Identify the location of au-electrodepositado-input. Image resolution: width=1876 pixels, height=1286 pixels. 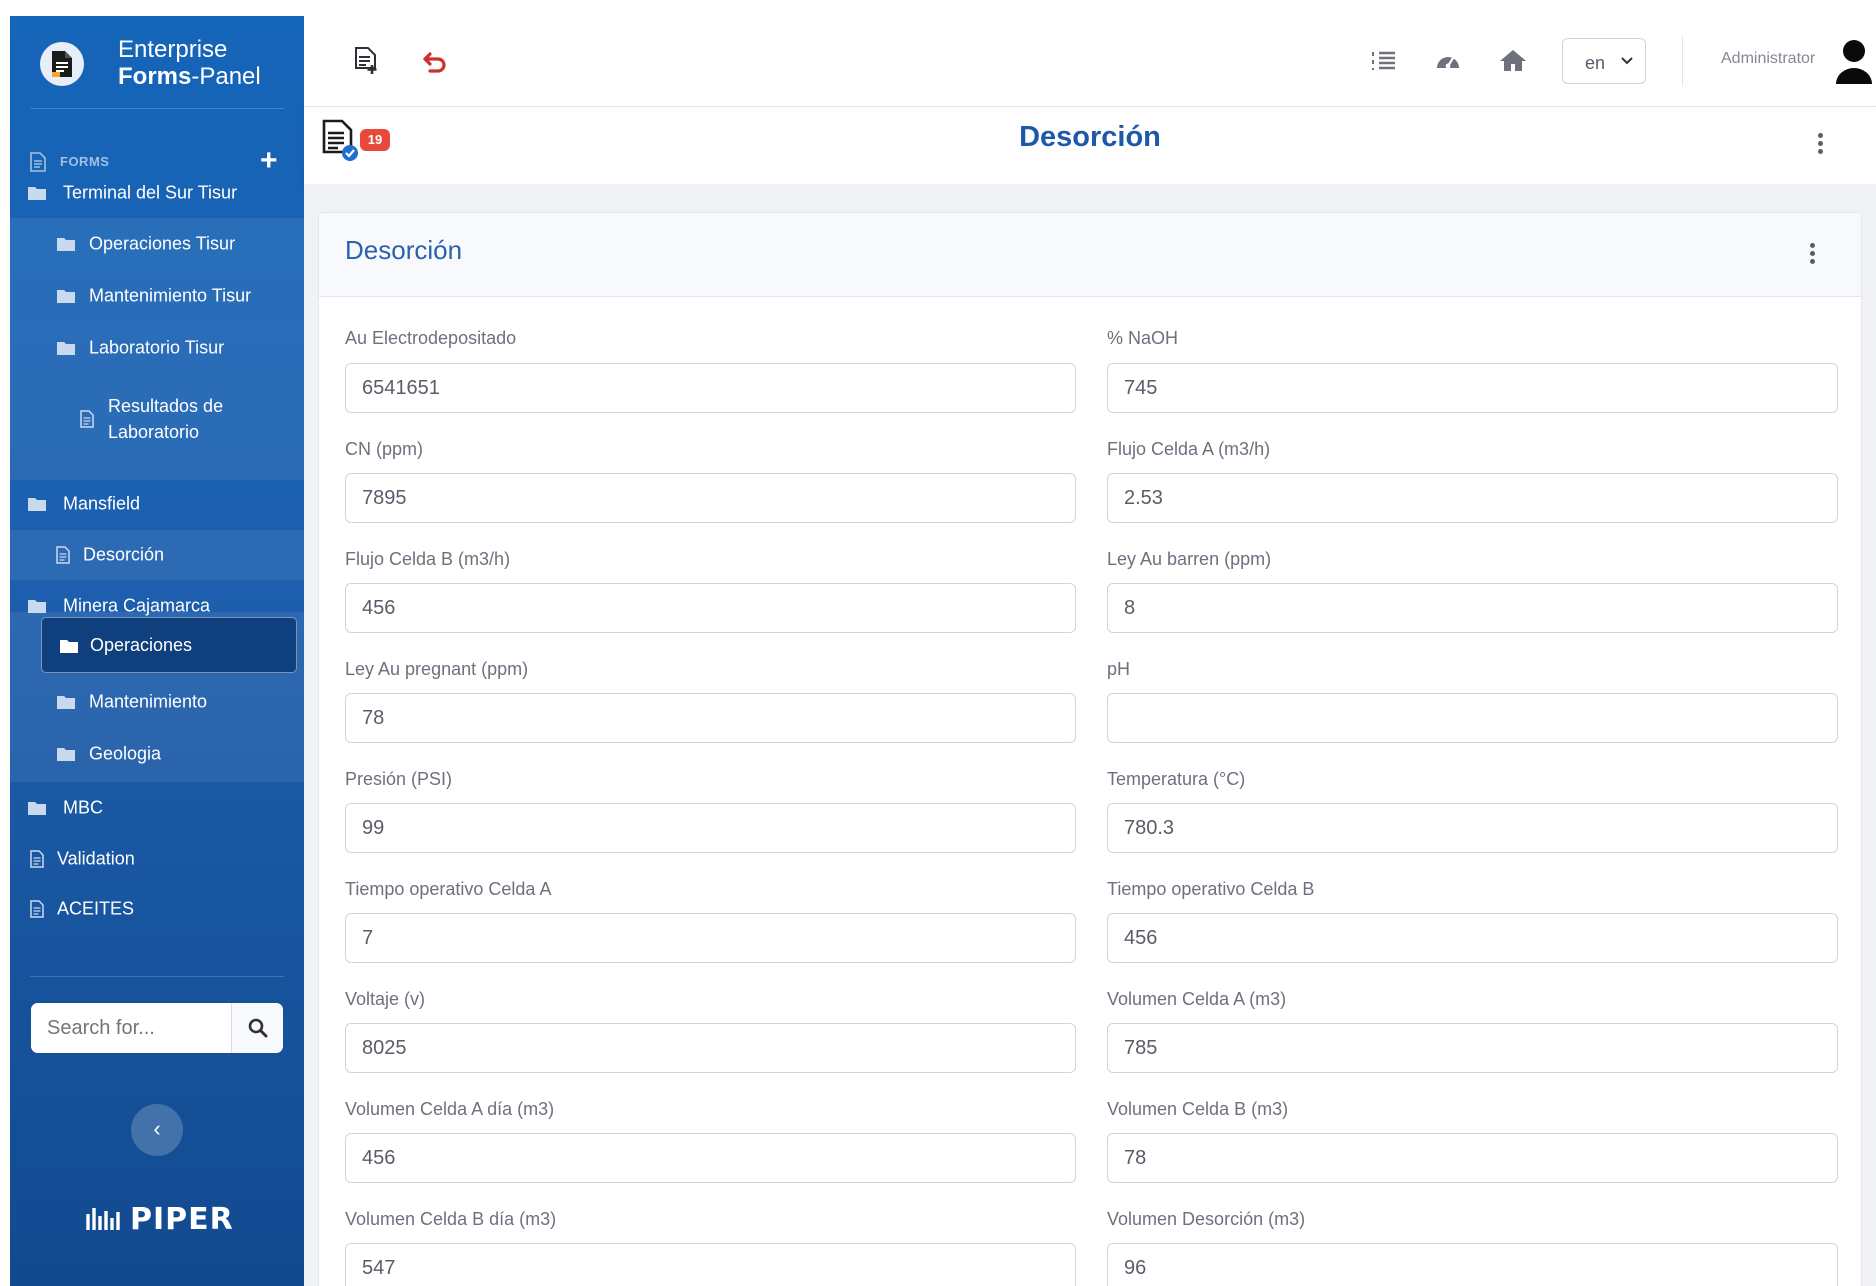
(710, 388).